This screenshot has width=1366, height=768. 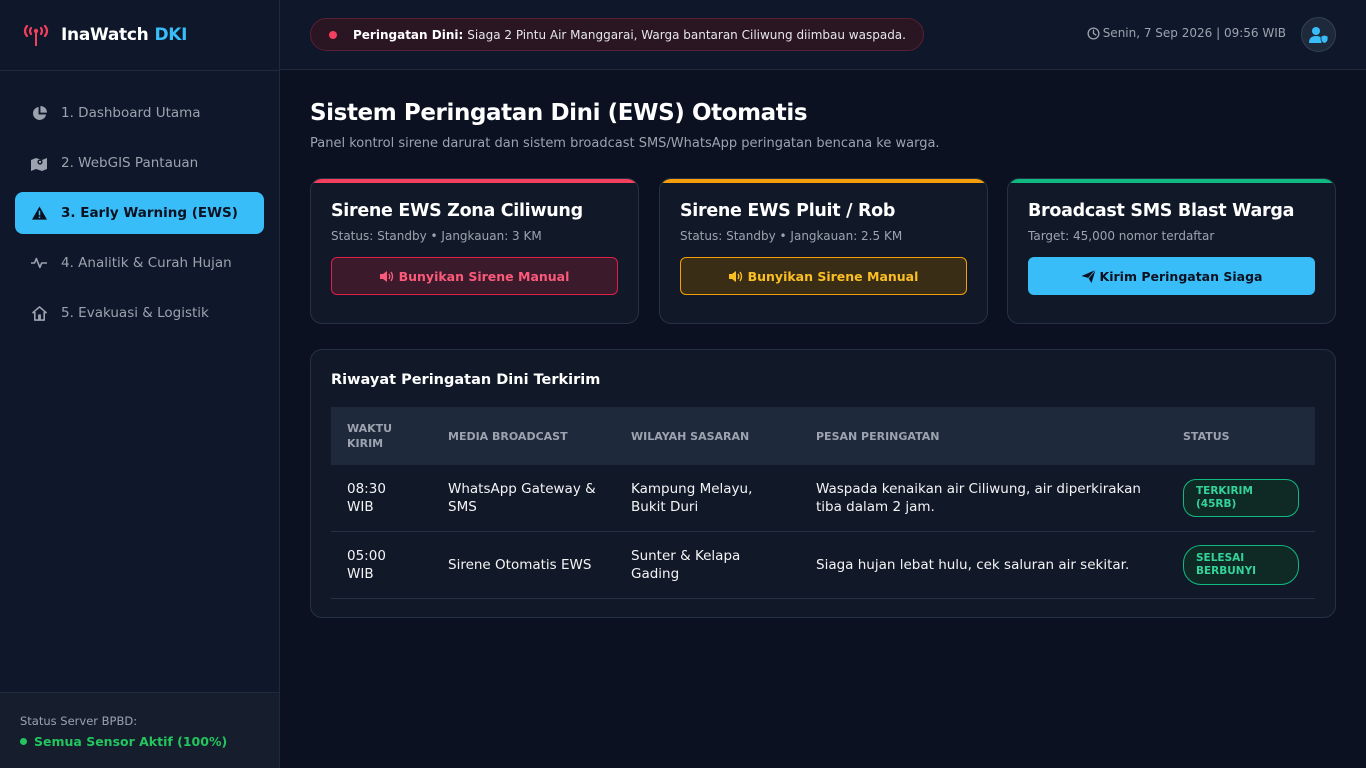 I want to click on card-meta: Status: Standby • Jangkauan: 2.5 KM, so click(x=791, y=236).